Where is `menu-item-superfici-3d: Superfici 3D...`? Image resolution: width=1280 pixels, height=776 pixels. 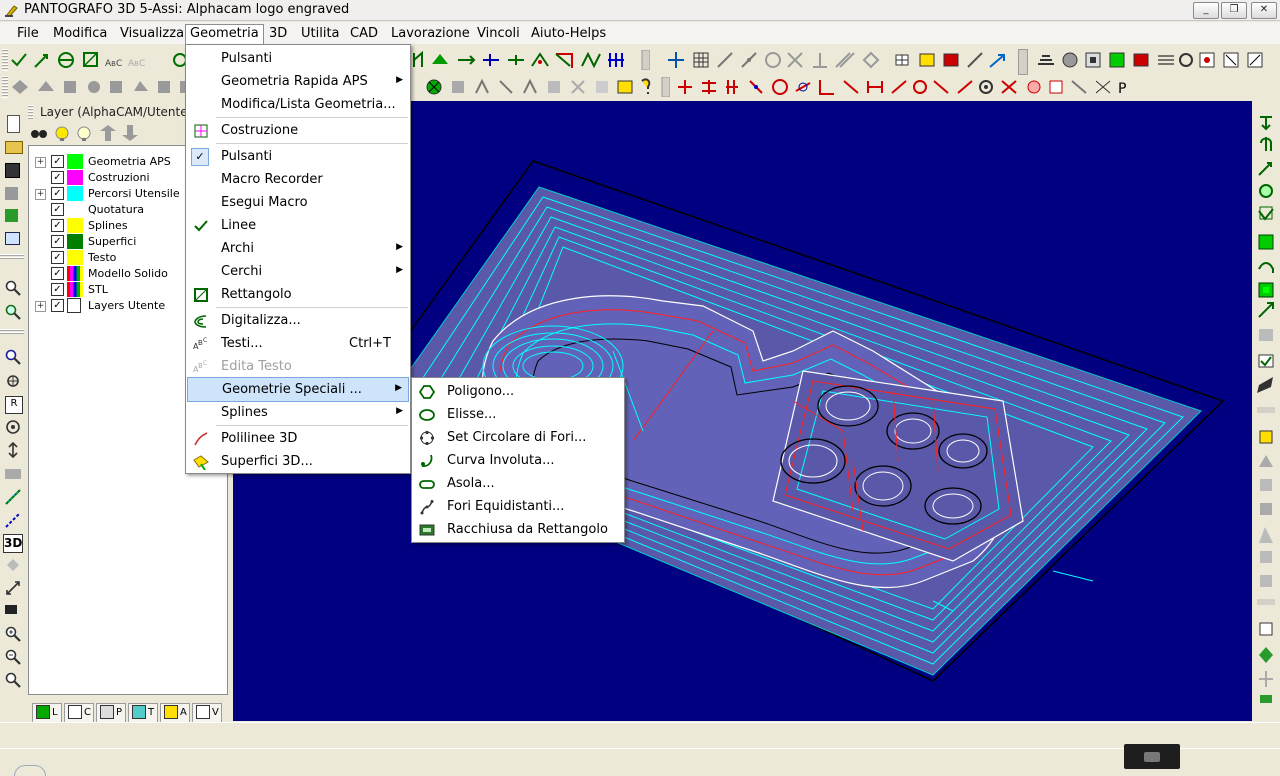 menu-item-superfici-3d: Superfici 3D... is located at coordinates (298, 461).